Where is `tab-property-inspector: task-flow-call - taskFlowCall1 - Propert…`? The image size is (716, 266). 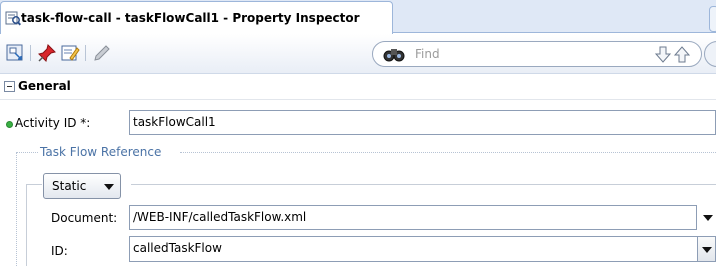 tab-property-inspector: task-flow-call - taskFlowCall1 - Propert… is located at coordinates (196, 17).